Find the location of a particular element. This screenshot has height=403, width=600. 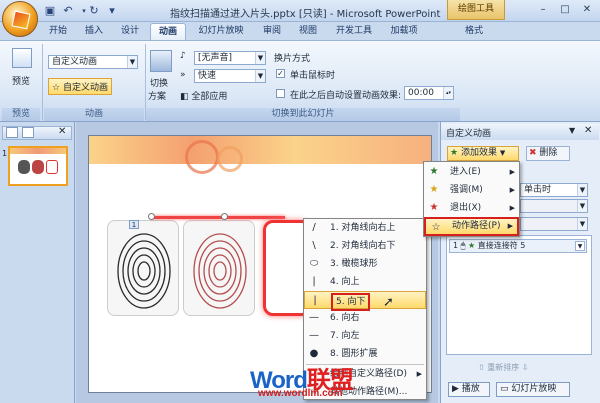

preview-button: 预览 is located at coordinates (21, 80).